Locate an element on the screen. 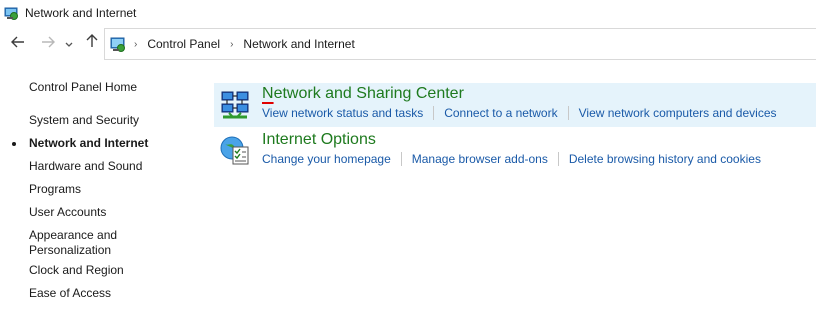 This screenshot has width=816, height=334. window-title: Network and Internet is located at coordinates (81, 13).